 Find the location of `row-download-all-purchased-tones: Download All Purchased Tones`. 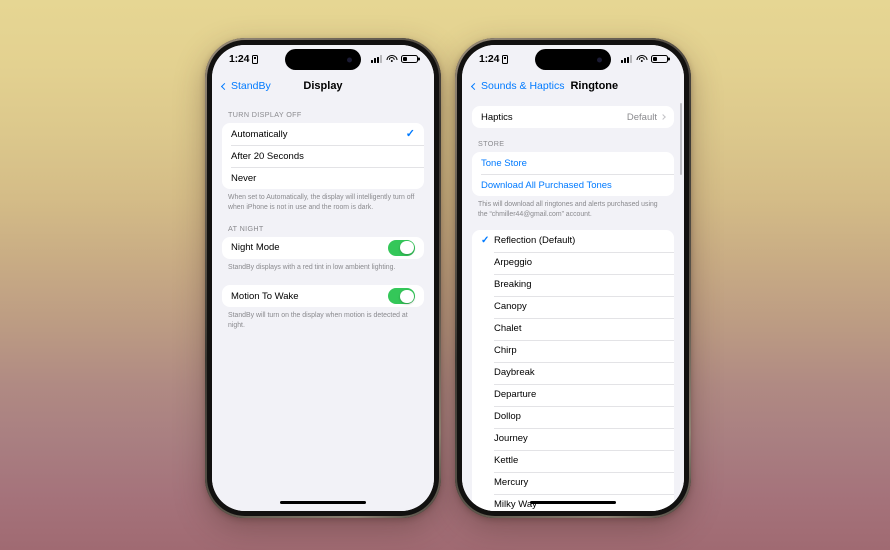

row-download-all-purchased-tones: Download All Purchased Tones is located at coordinates (573, 185).